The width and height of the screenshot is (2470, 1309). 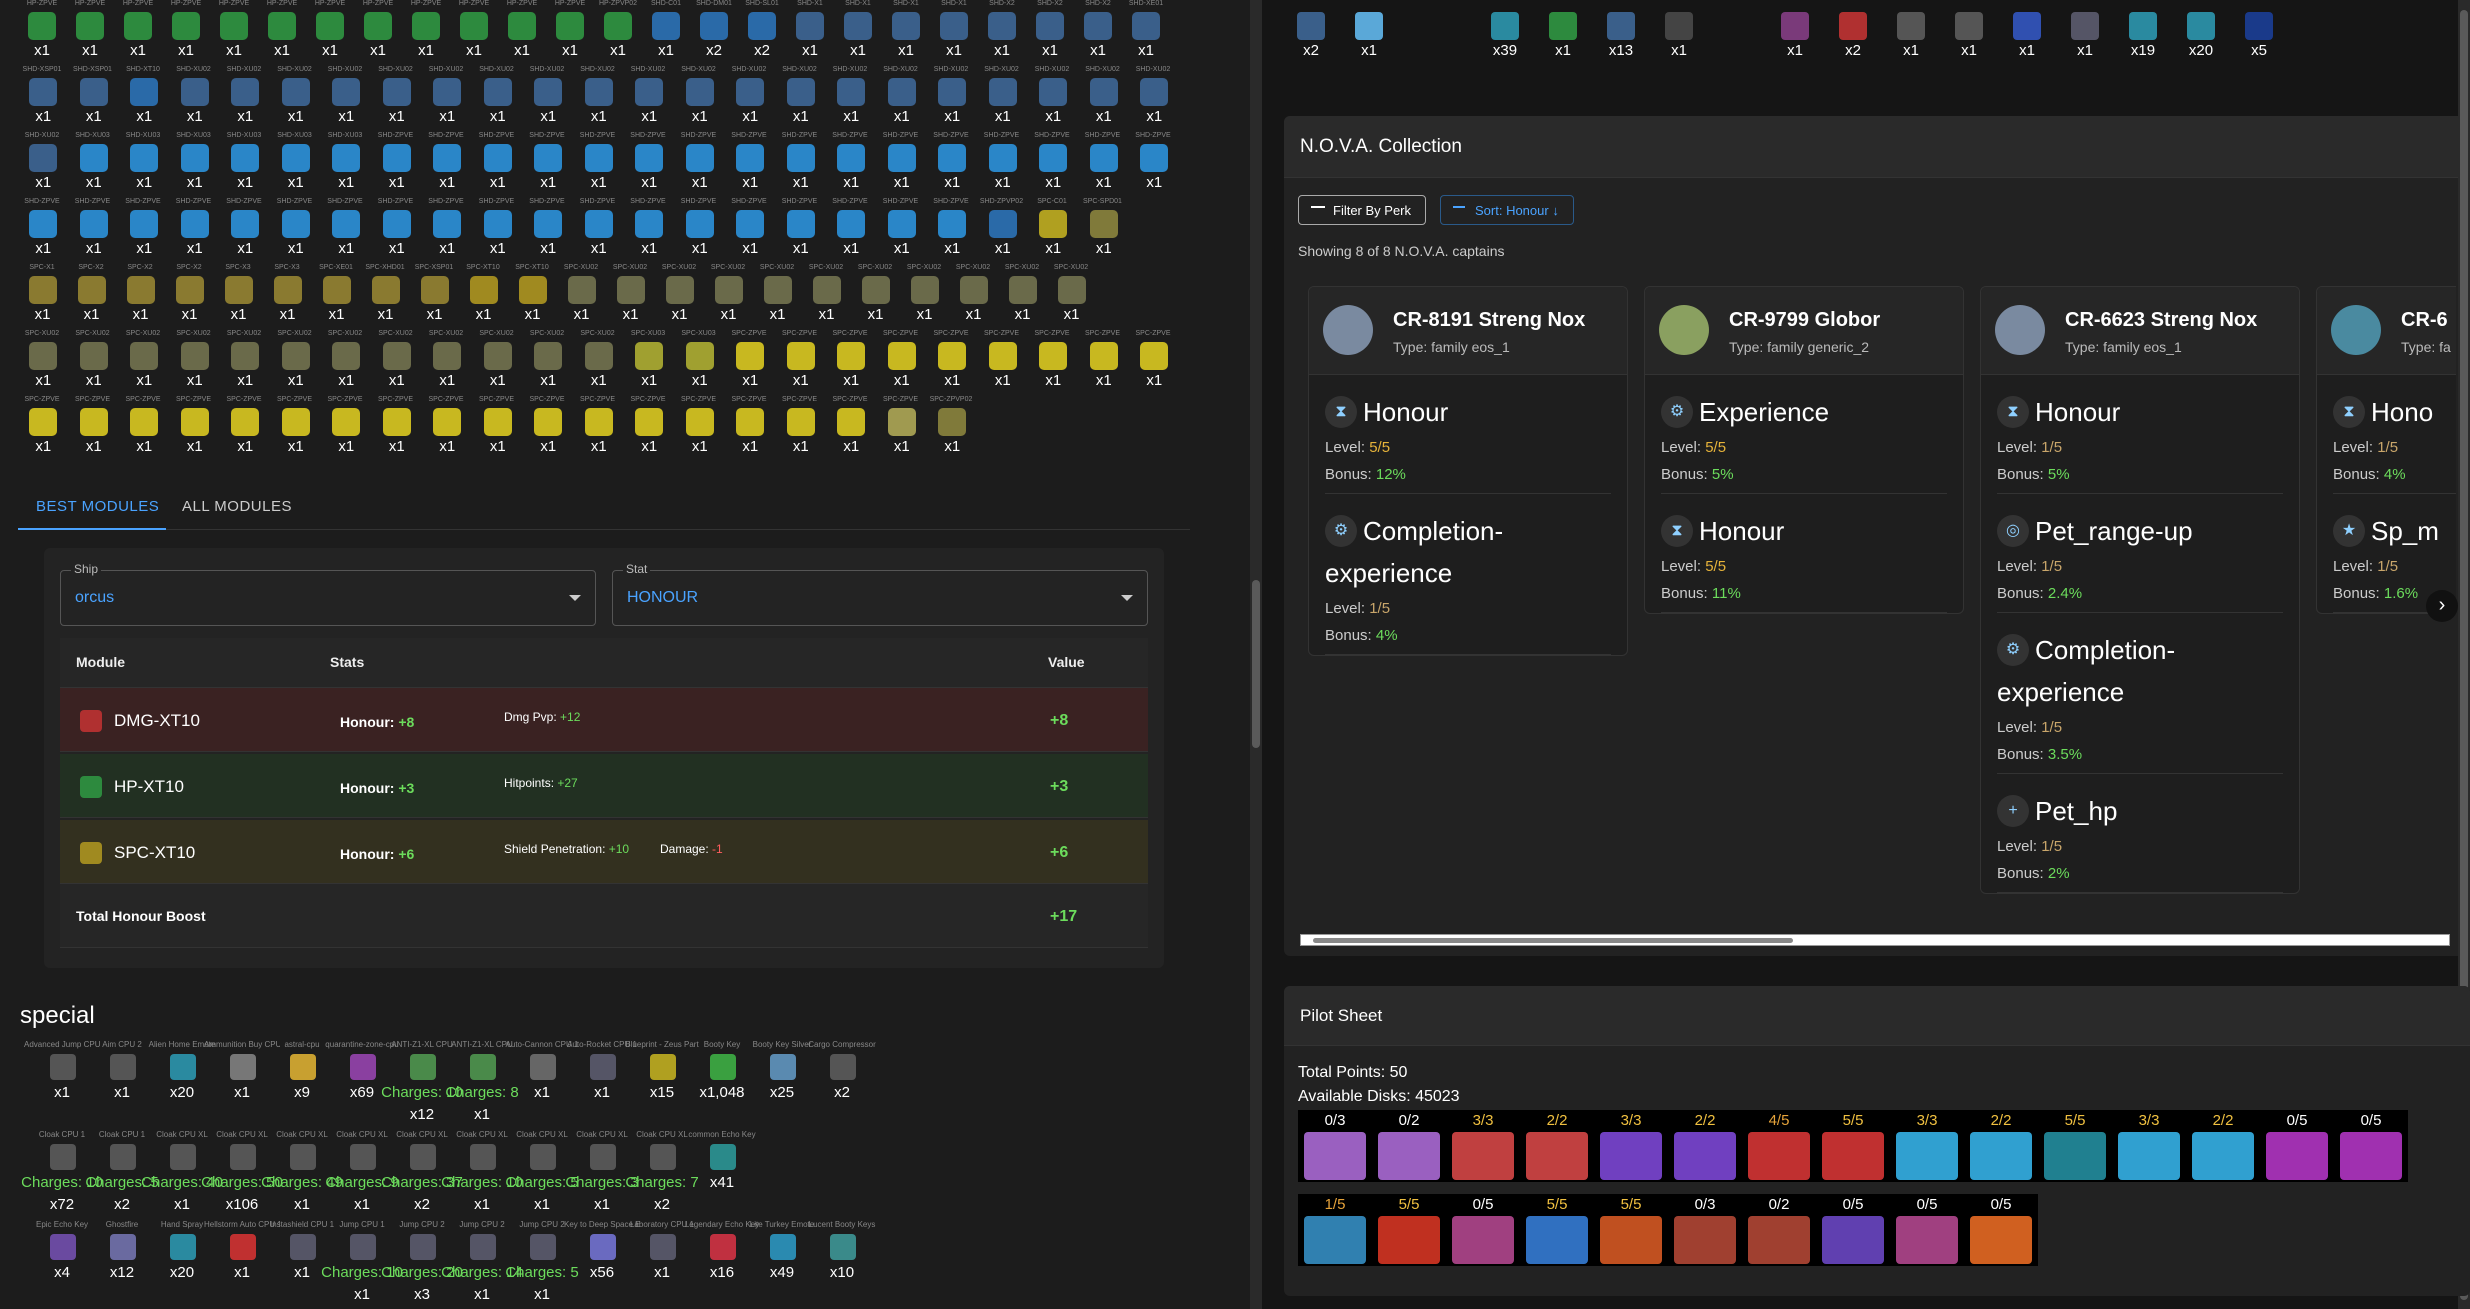 What do you see at coordinates (842, 1264) in the screenshot?
I see `special-item: Lucent Booty Keys x10` at bounding box center [842, 1264].